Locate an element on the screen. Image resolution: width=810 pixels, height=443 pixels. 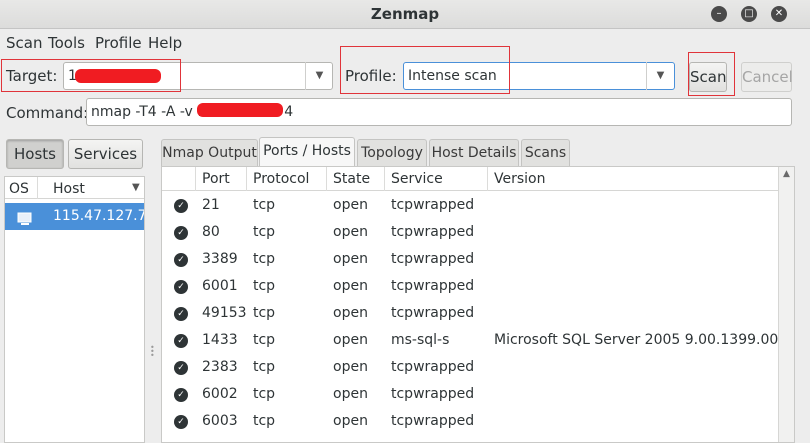
protocol-column-header: Protocol is located at coordinates (287, 179).